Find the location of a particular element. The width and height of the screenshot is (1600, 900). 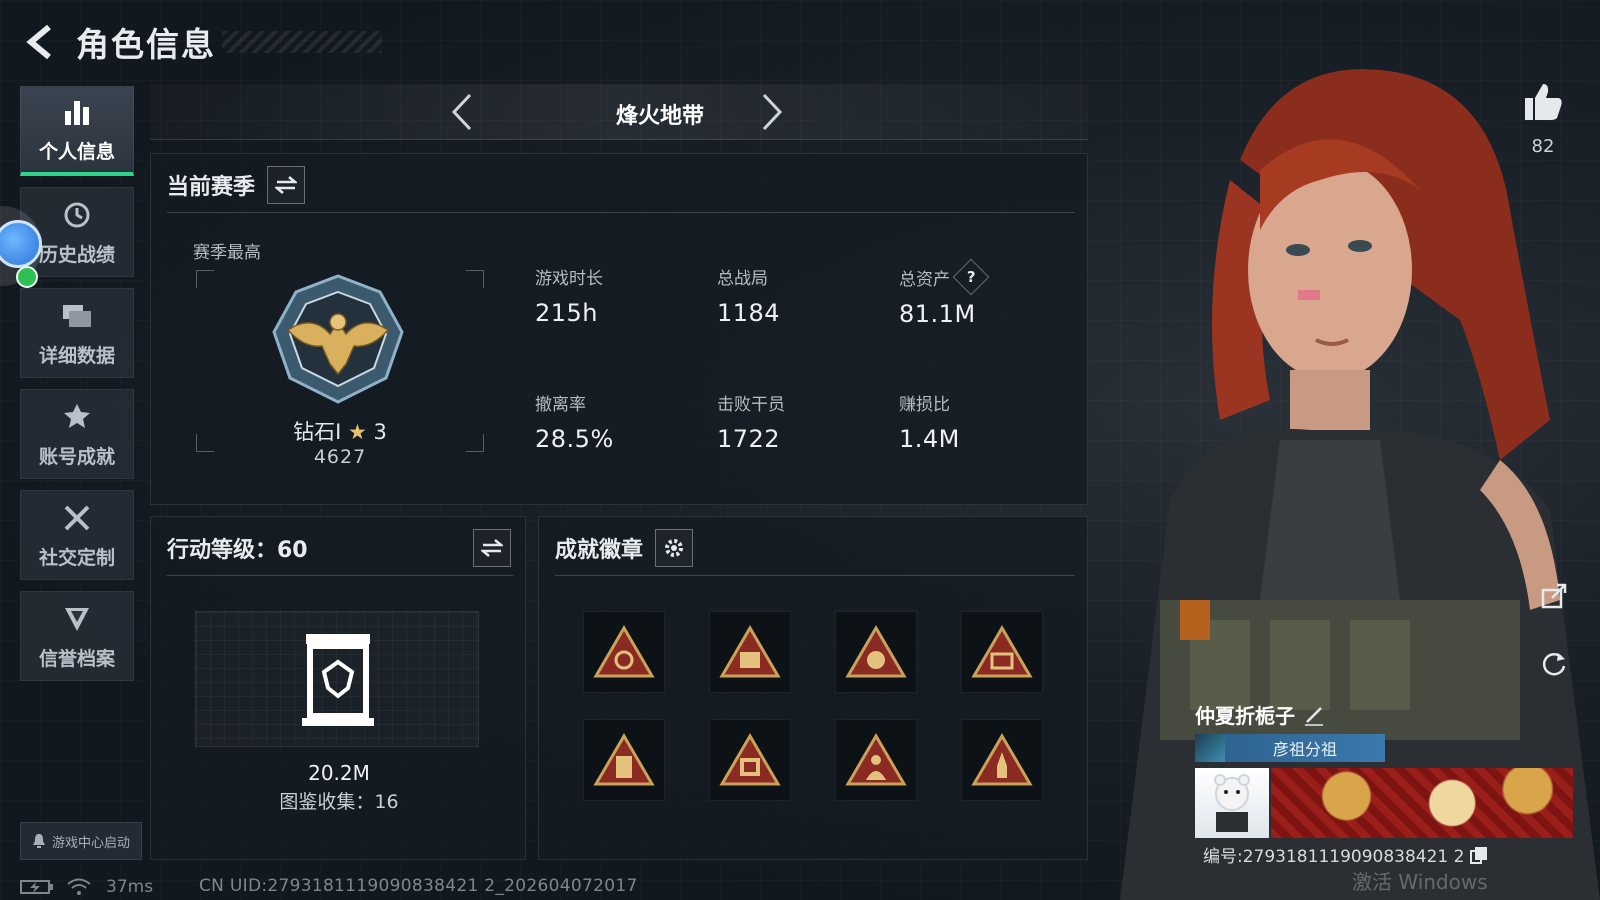

badge-s8 is located at coordinates (750, 760).